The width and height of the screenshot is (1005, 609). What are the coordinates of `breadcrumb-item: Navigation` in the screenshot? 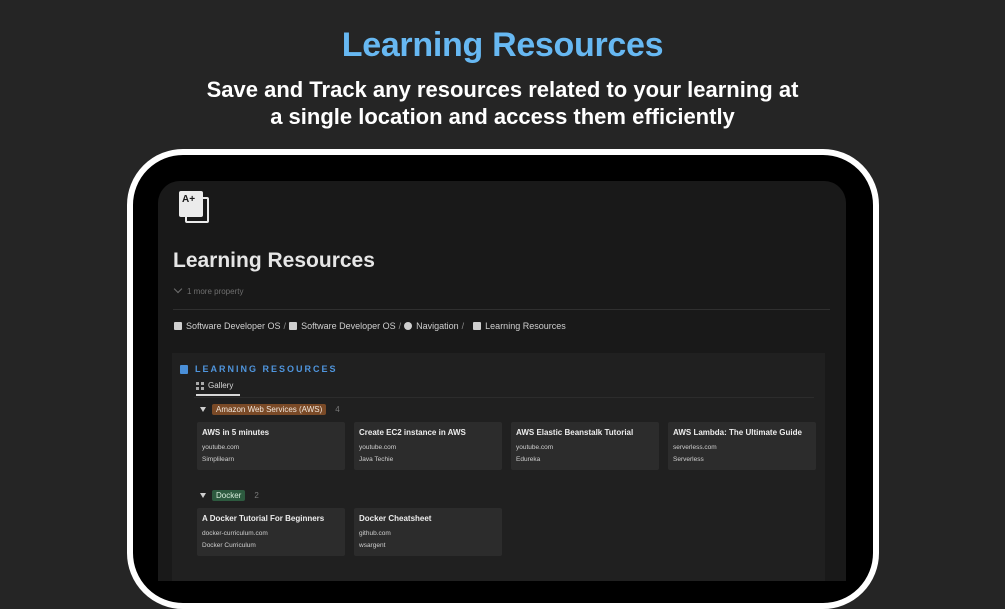 It's located at (431, 326).